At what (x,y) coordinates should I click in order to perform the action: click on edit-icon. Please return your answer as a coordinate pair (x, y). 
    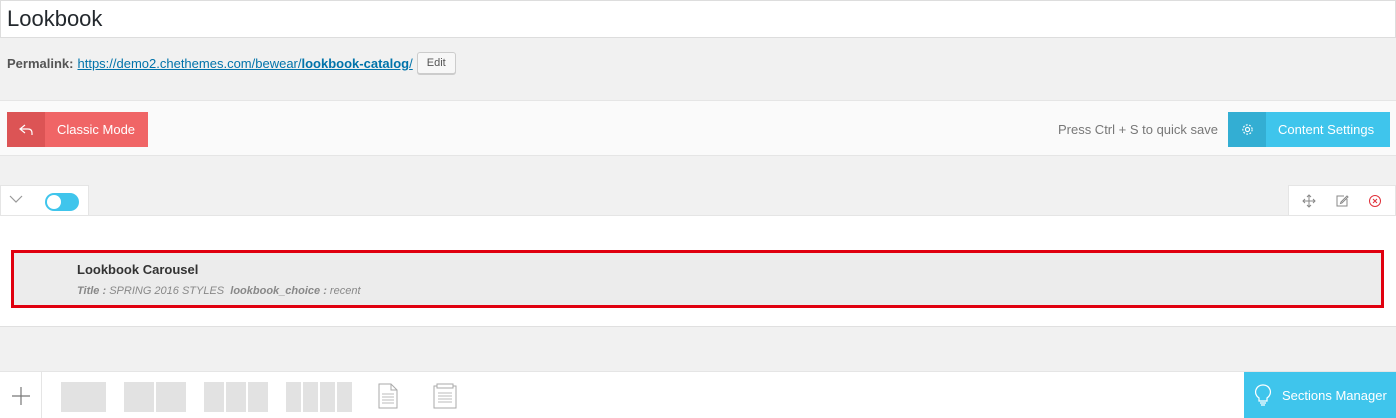
    Looking at the image, I should click on (1342, 201).